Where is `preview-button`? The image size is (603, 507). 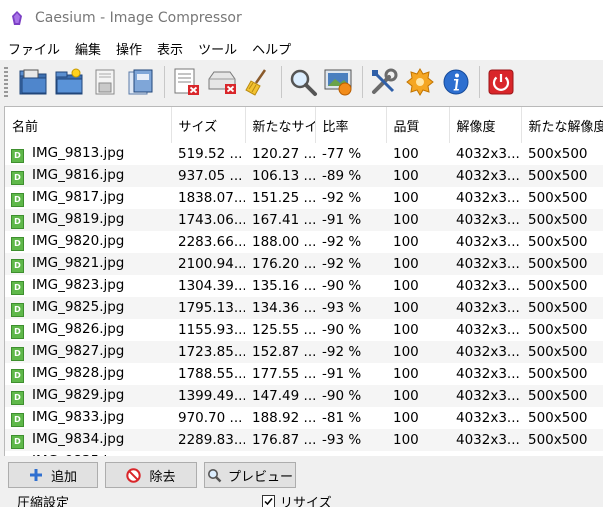
preview-button is located at coordinates (303, 82).